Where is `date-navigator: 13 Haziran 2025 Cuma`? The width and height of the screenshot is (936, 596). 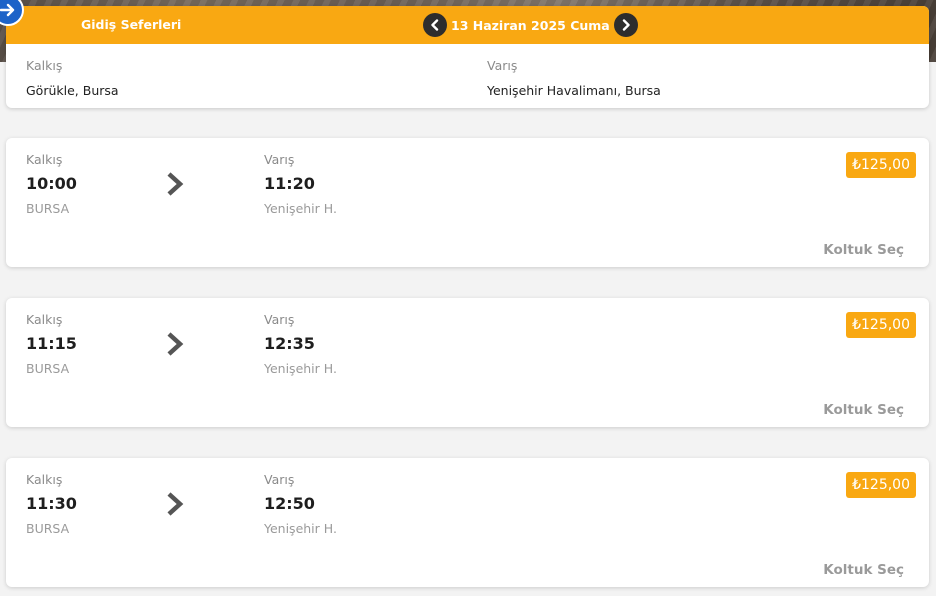
date-navigator: 13 Haziran 2025 Cuma is located at coordinates (530, 25).